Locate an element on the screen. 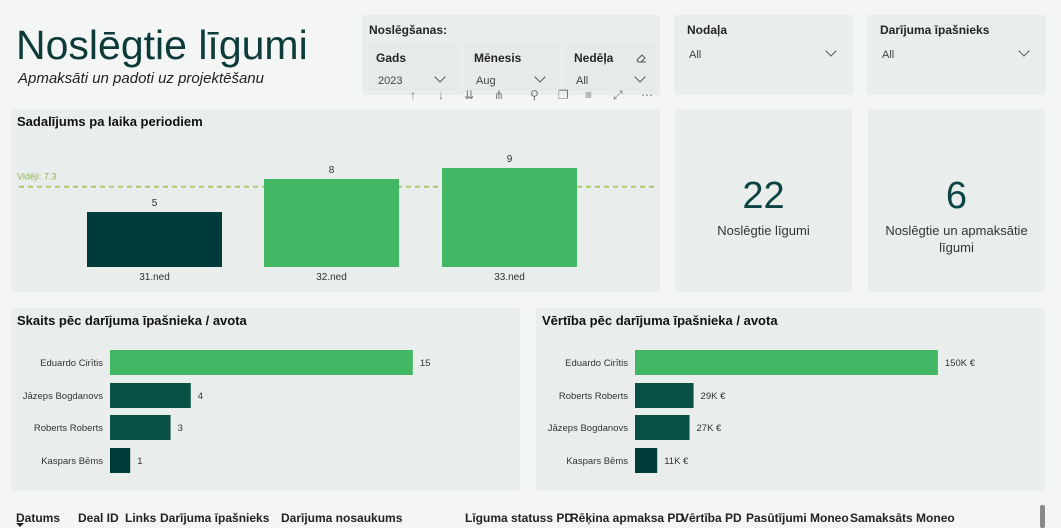 The image size is (1061, 528). column-header: Darījuma īpašnieks is located at coordinates (214, 518).